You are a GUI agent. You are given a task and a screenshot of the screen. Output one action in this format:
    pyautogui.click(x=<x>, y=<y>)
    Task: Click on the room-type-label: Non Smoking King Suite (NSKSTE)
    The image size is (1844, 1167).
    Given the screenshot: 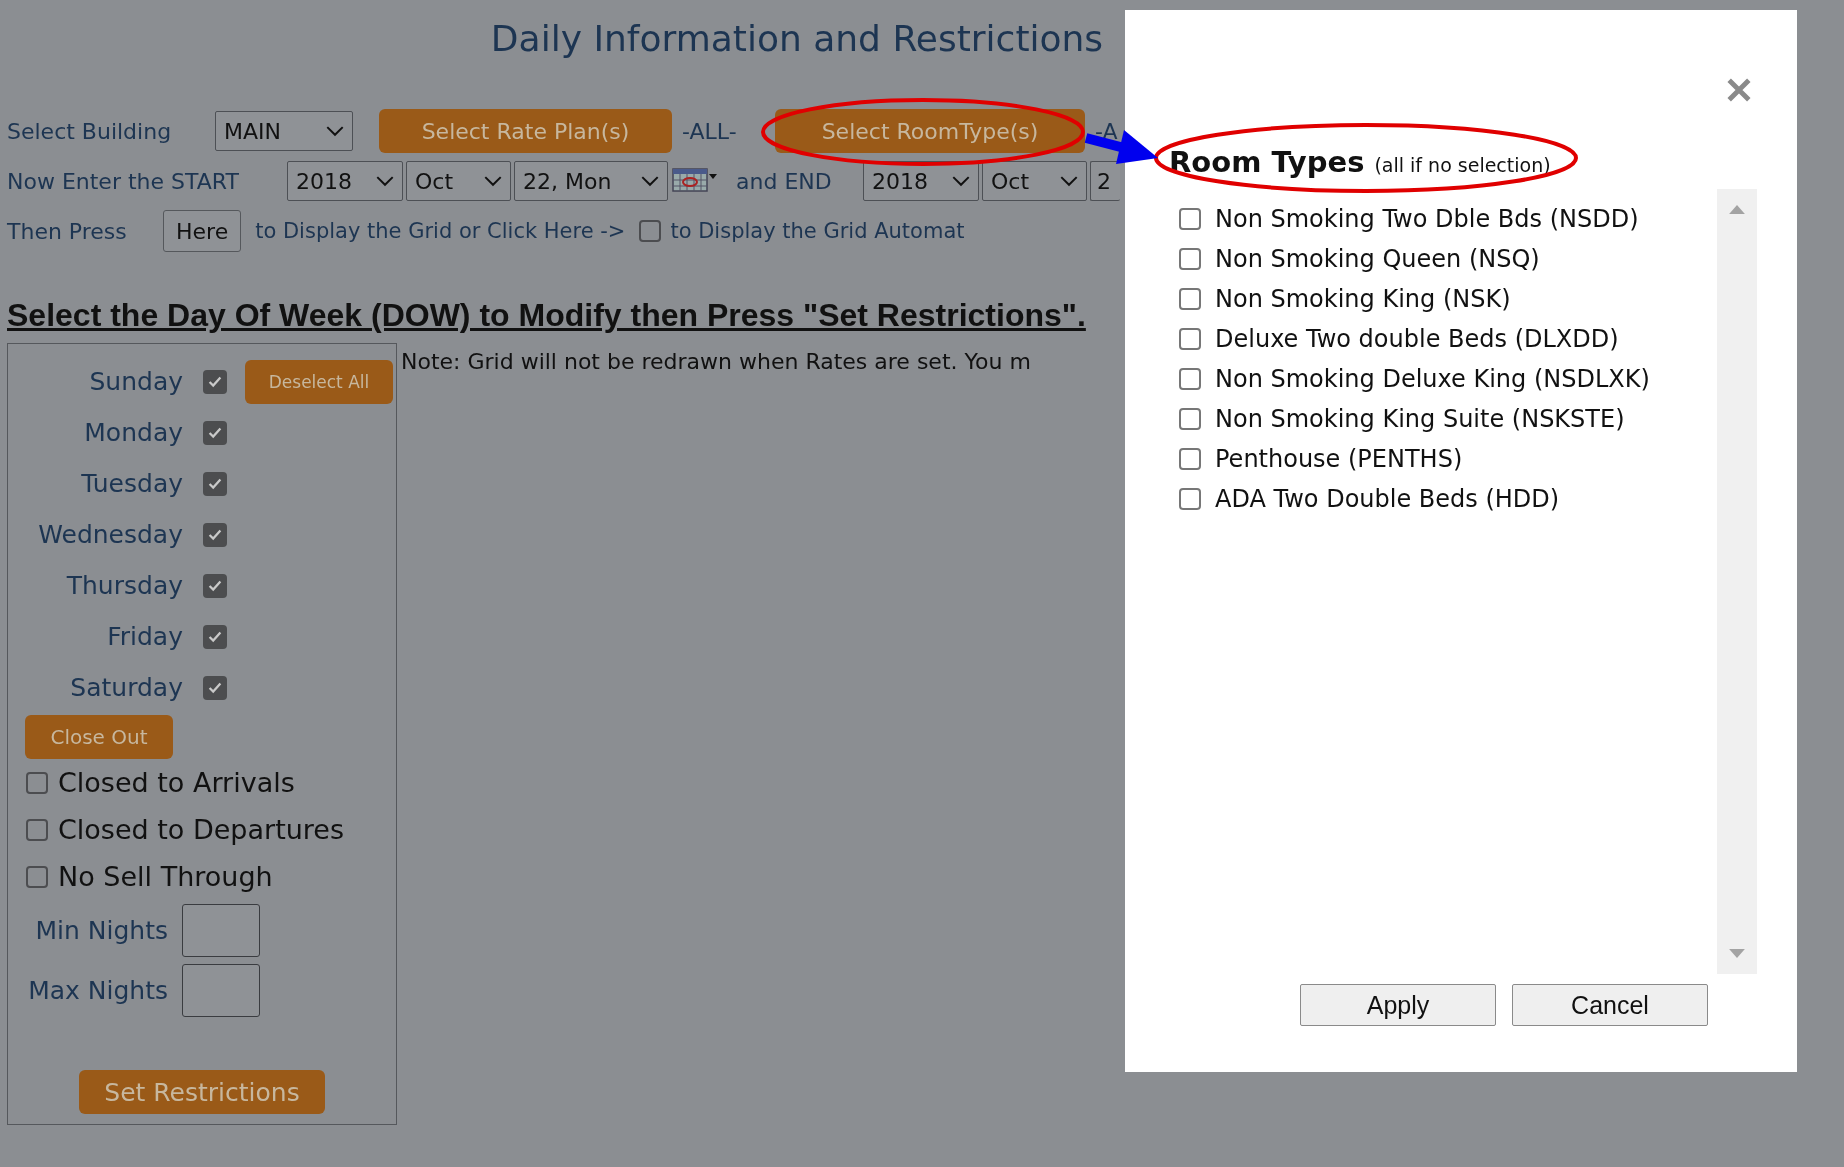 What is the action you would take?
    pyautogui.click(x=1420, y=419)
    